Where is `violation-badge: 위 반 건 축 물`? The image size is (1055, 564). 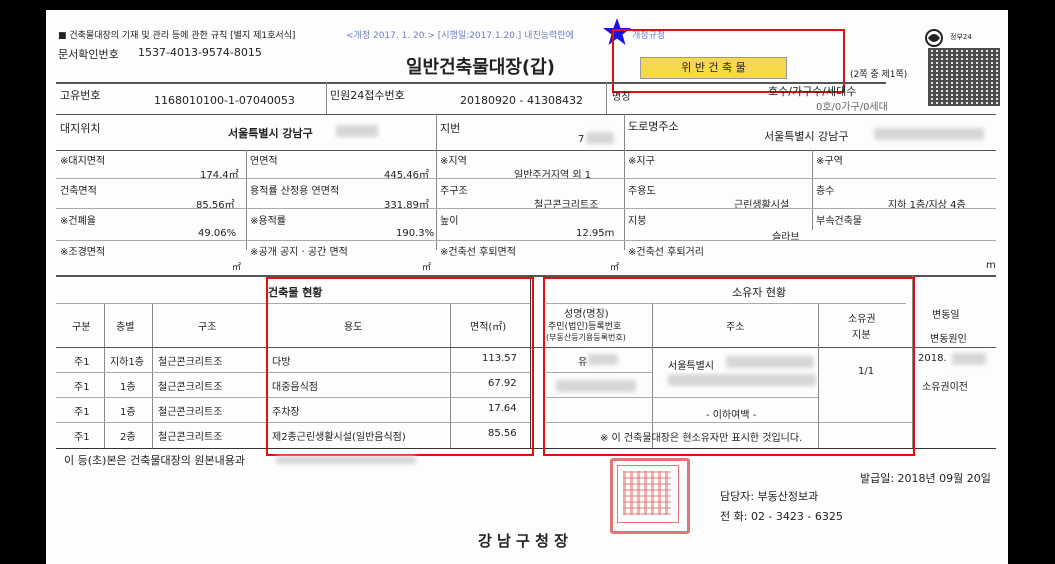
violation-badge: 위 반 건 축 물 is located at coordinates (713, 68).